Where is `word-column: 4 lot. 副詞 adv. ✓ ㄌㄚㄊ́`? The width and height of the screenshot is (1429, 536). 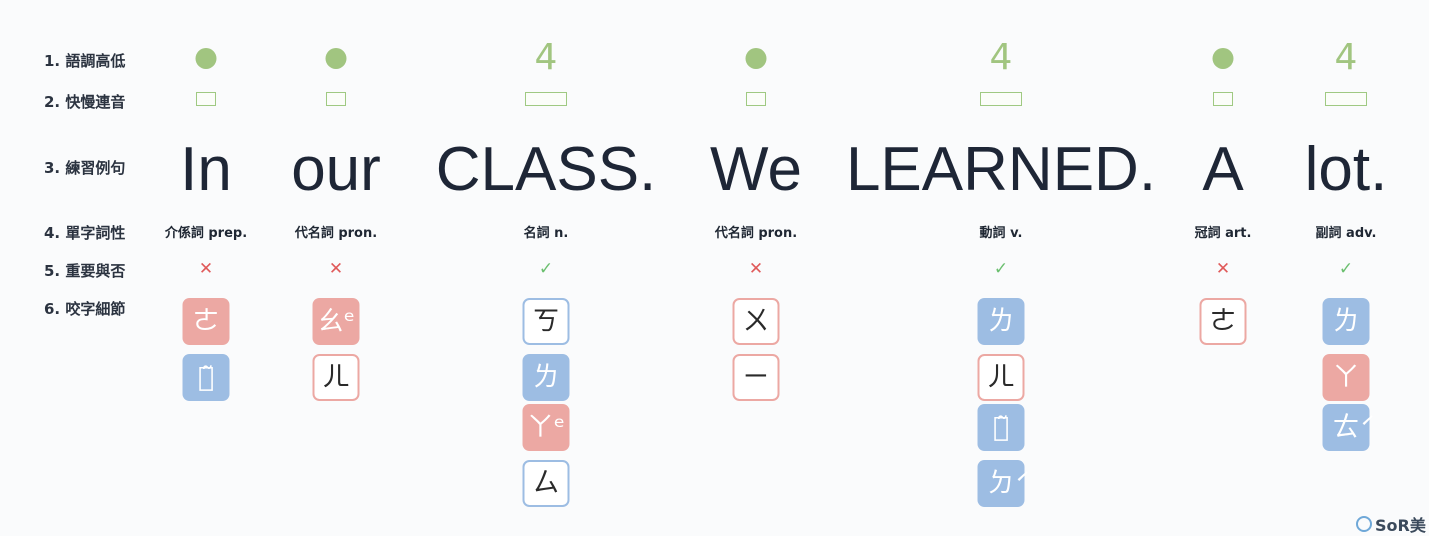 word-column: 4 lot. 副詞 adv. ✓ ㄌㄚㄊ́ is located at coordinates (1337, 263).